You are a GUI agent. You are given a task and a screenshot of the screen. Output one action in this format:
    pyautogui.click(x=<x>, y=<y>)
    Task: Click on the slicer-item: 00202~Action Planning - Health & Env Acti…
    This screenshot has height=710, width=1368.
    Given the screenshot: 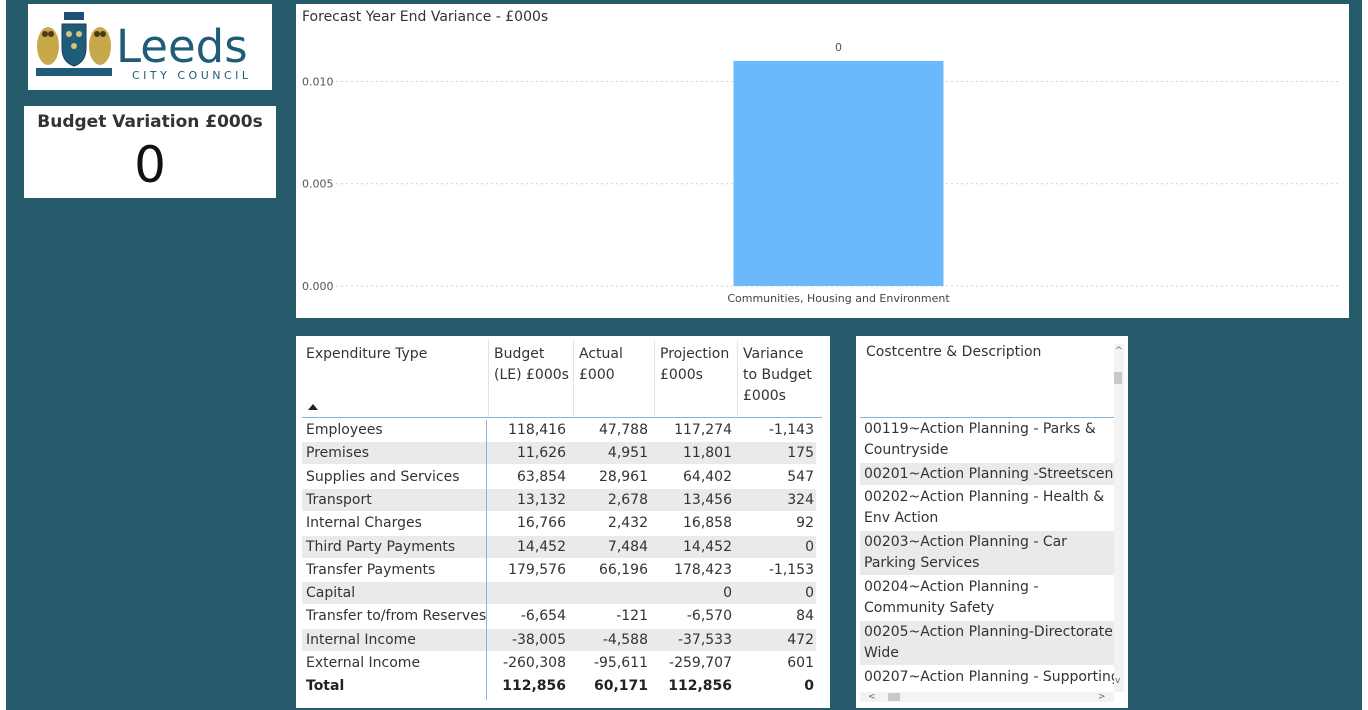 What is the action you would take?
    pyautogui.click(x=987, y=508)
    